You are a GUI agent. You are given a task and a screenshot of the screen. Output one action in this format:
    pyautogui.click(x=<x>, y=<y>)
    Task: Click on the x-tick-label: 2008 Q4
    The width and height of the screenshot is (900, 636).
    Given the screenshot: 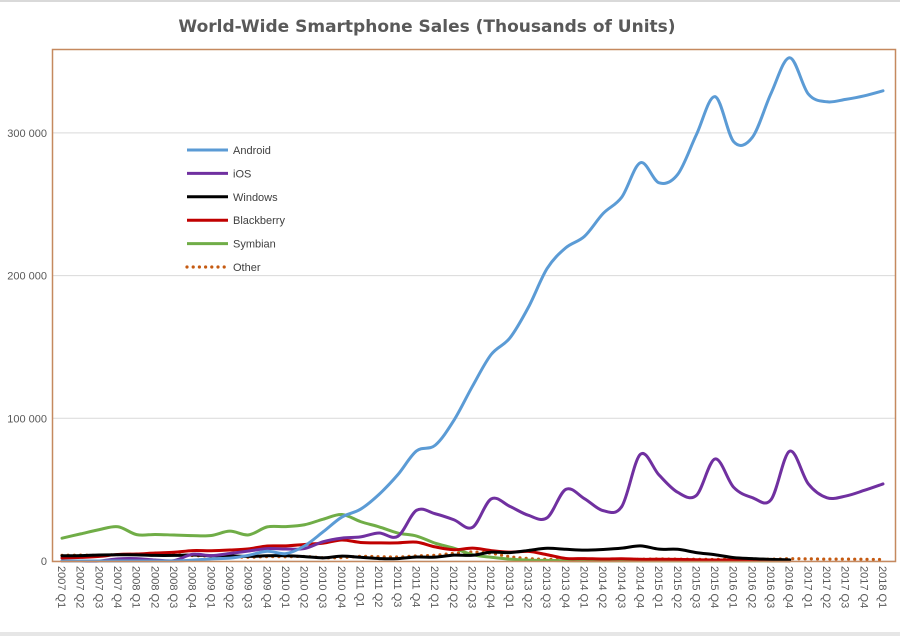 What is the action you would take?
    pyautogui.click(x=192, y=587)
    